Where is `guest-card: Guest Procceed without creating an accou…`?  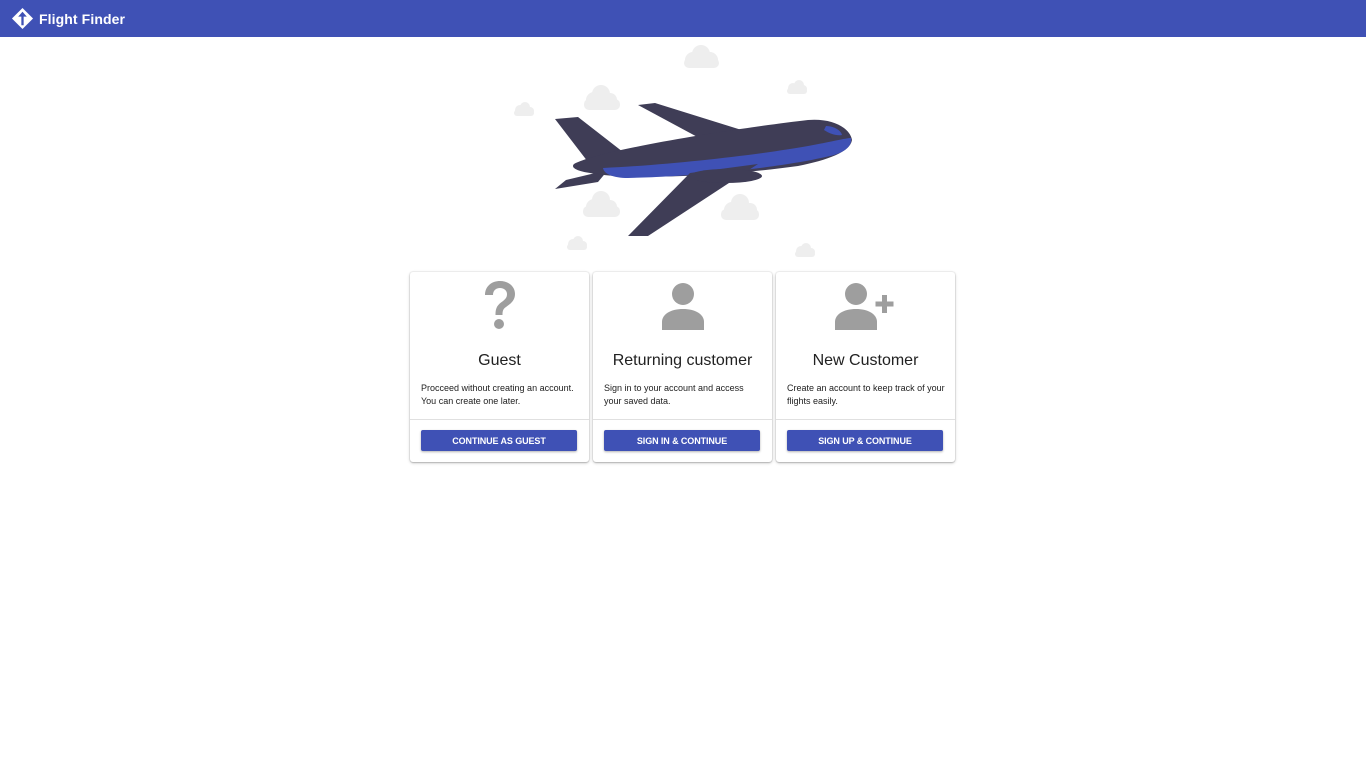 guest-card: Guest Procceed without creating an accou… is located at coordinates (499, 367).